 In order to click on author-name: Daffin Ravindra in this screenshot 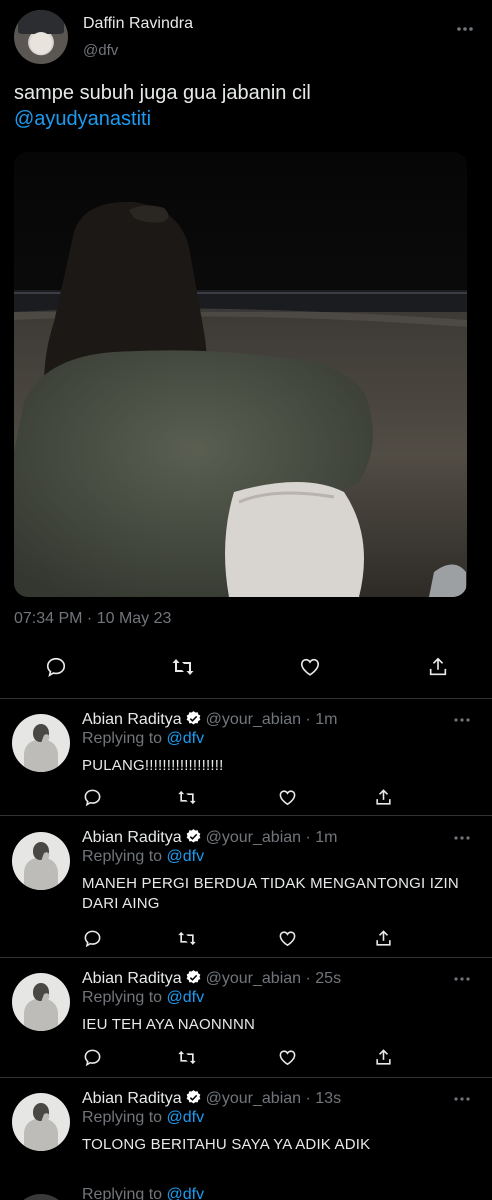, I will do `click(138, 24)`.